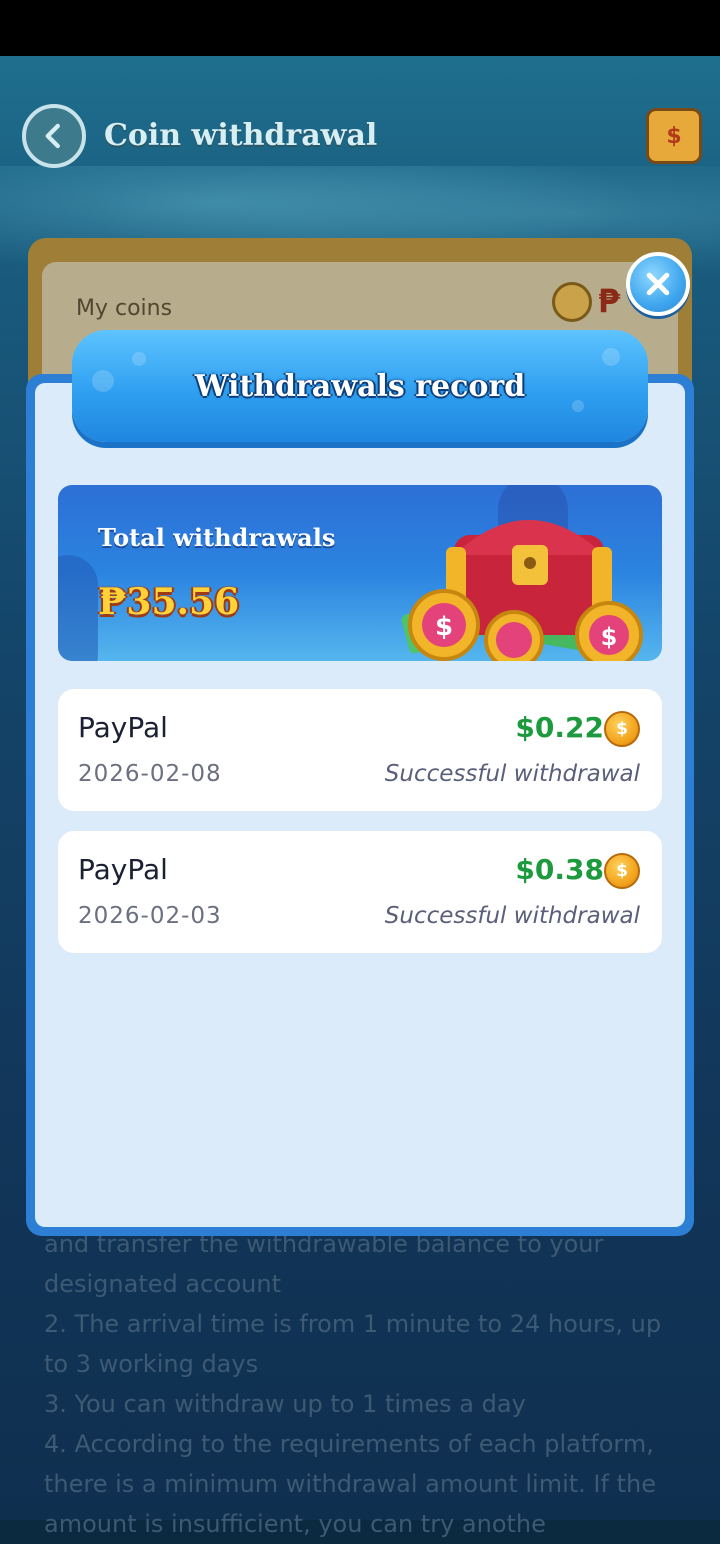 This screenshot has height=1544, width=720. I want to click on page-title: Coin withdrawal, so click(241, 135).